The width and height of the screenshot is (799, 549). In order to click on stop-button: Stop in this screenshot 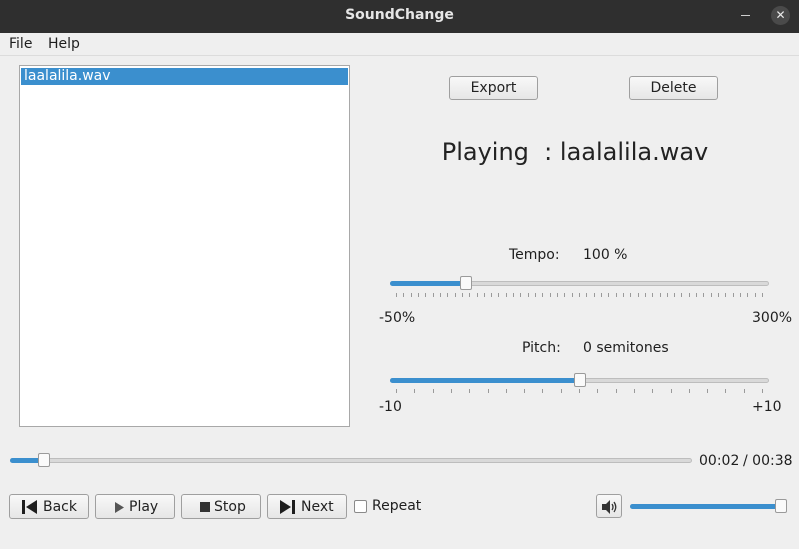, I will do `click(221, 506)`.